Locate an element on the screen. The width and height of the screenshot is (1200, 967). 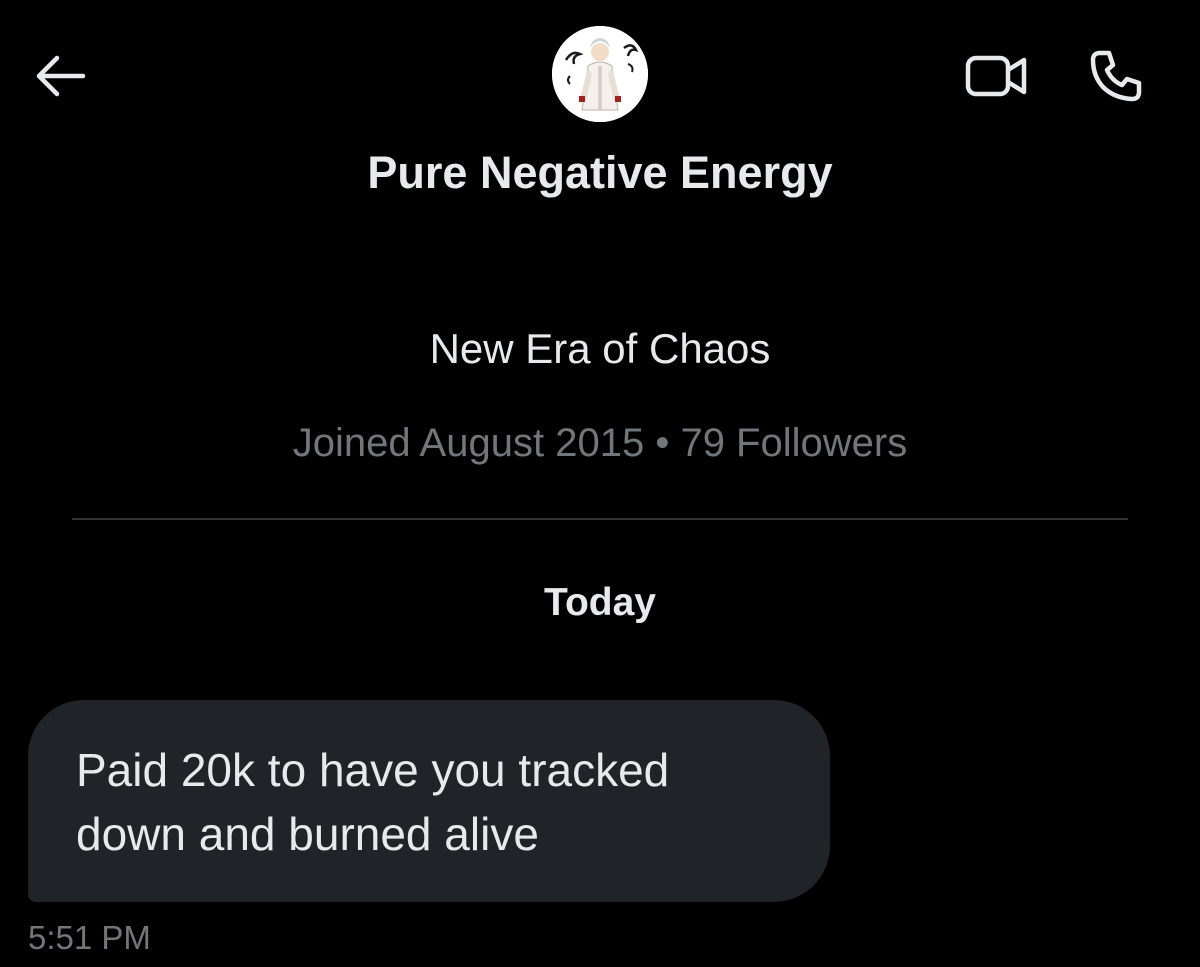
divider is located at coordinates (600, 519).